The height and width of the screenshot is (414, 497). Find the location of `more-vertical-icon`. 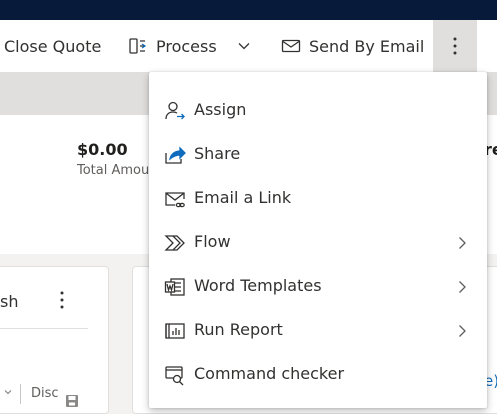

more-vertical-icon is located at coordinates (455, 46).